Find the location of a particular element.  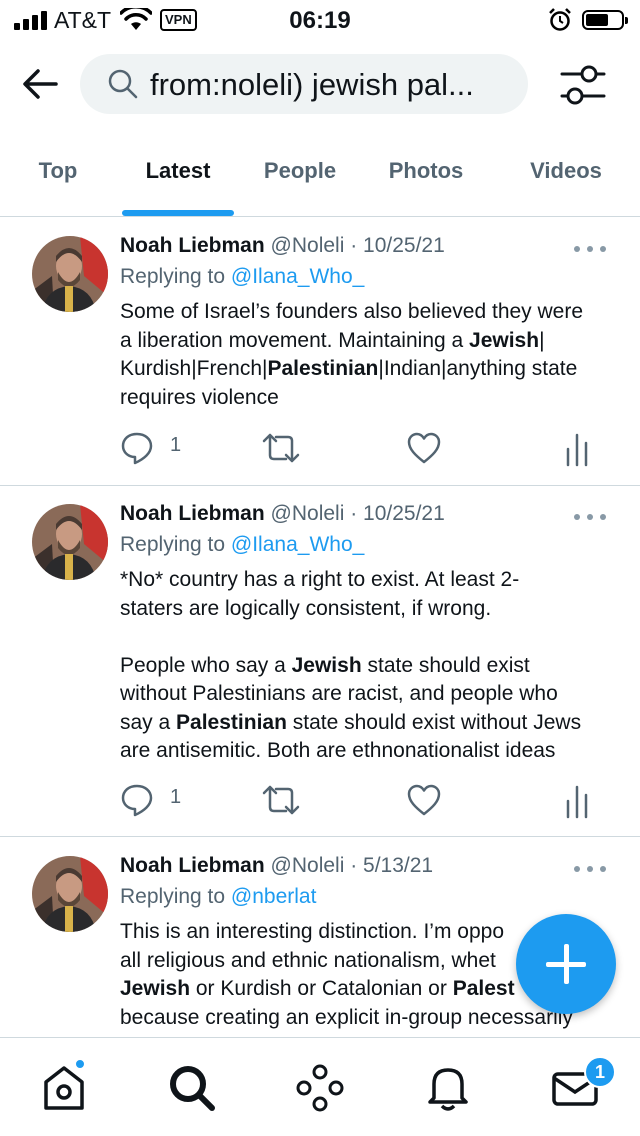

spaces-icon is located at coordinates (320, 1088).